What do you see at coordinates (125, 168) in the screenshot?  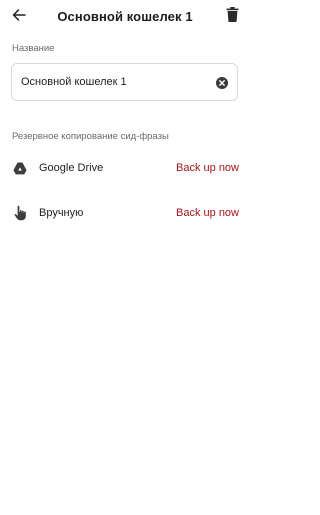 I see `backup-row-google-drive: Google Drive Back up now` at bounding box center [125, 168].